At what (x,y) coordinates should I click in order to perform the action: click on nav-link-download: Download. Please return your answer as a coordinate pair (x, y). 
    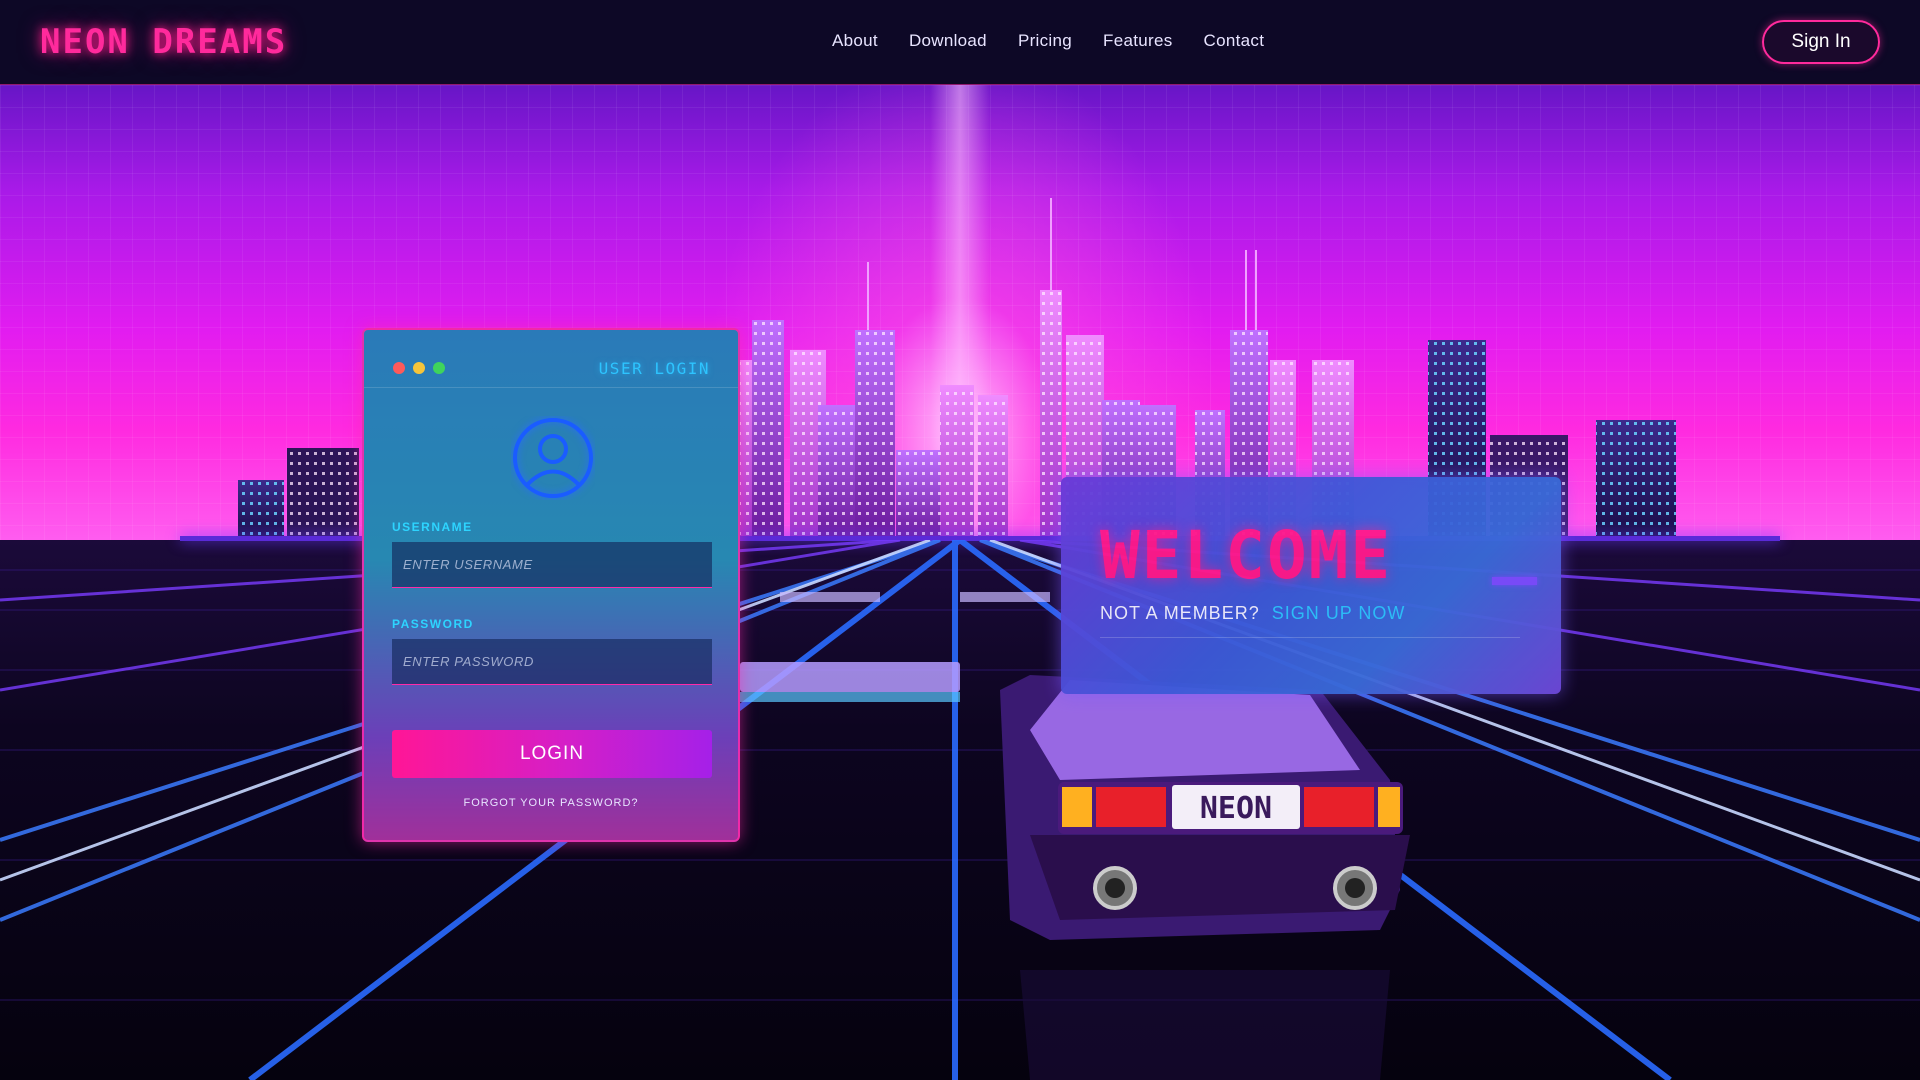
    Looking at the image, I should click on (948, 41).